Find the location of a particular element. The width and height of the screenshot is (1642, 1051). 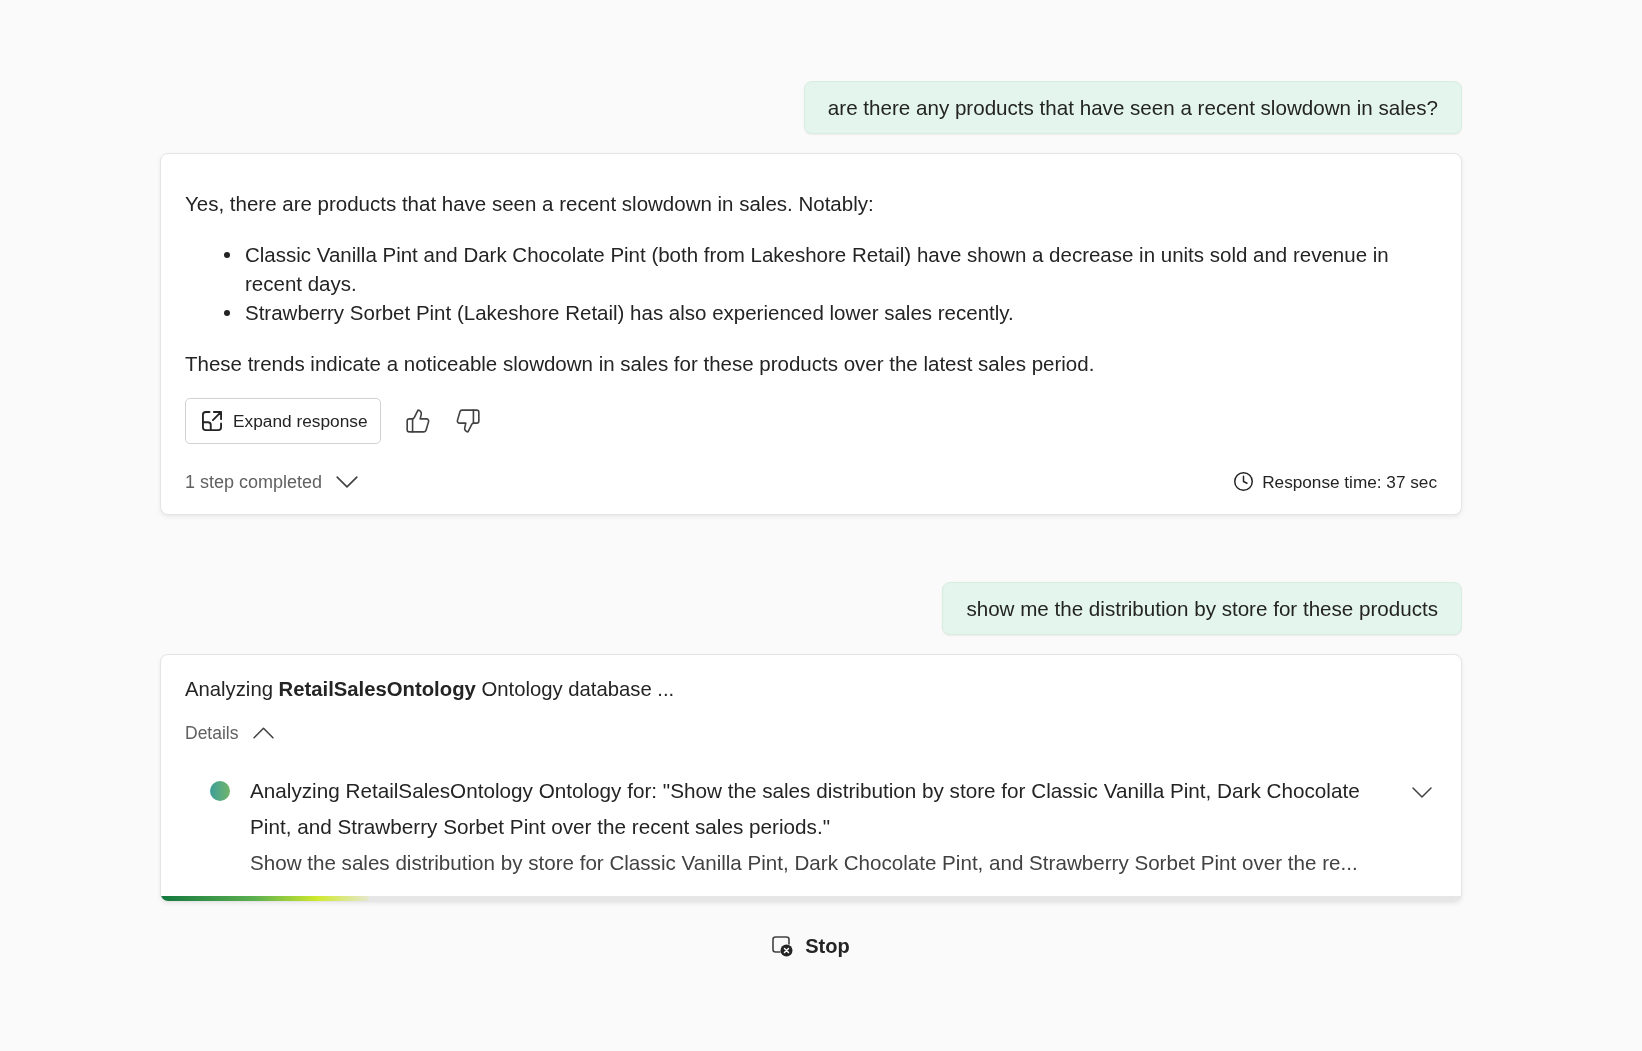

user-message-bubble: show me the distribution by store for these products is located at coordinates (1202, 608).